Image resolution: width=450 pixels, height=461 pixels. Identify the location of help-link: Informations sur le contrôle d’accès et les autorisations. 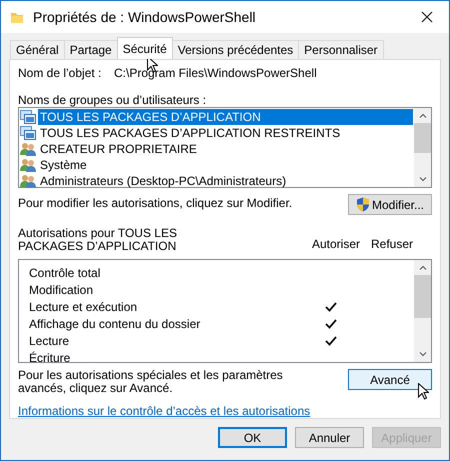
(164, 411).